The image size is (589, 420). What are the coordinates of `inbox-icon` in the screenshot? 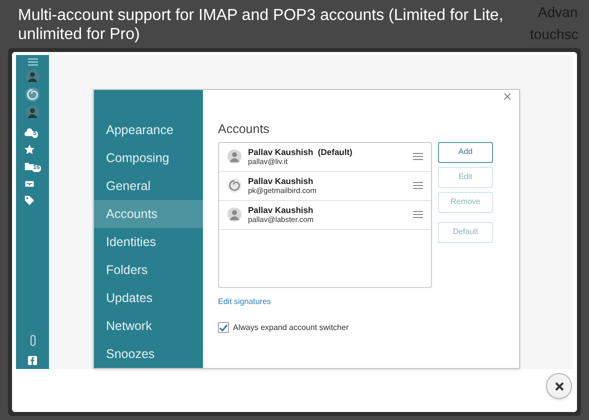 It's located at (30, 183).